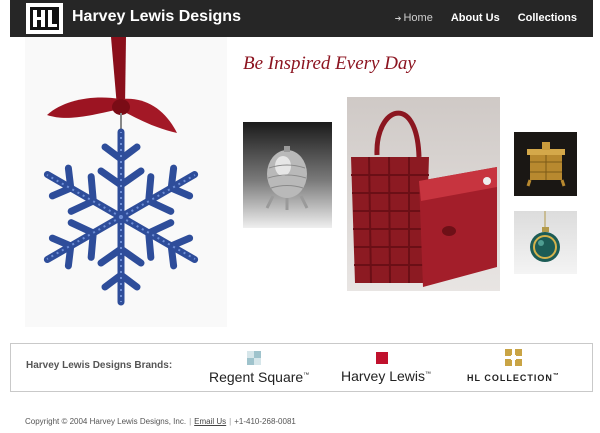  Describe the element at coordinates (156, 17) in the screenshot. I see `site-title: Harvey Lewis Designs` at that location.